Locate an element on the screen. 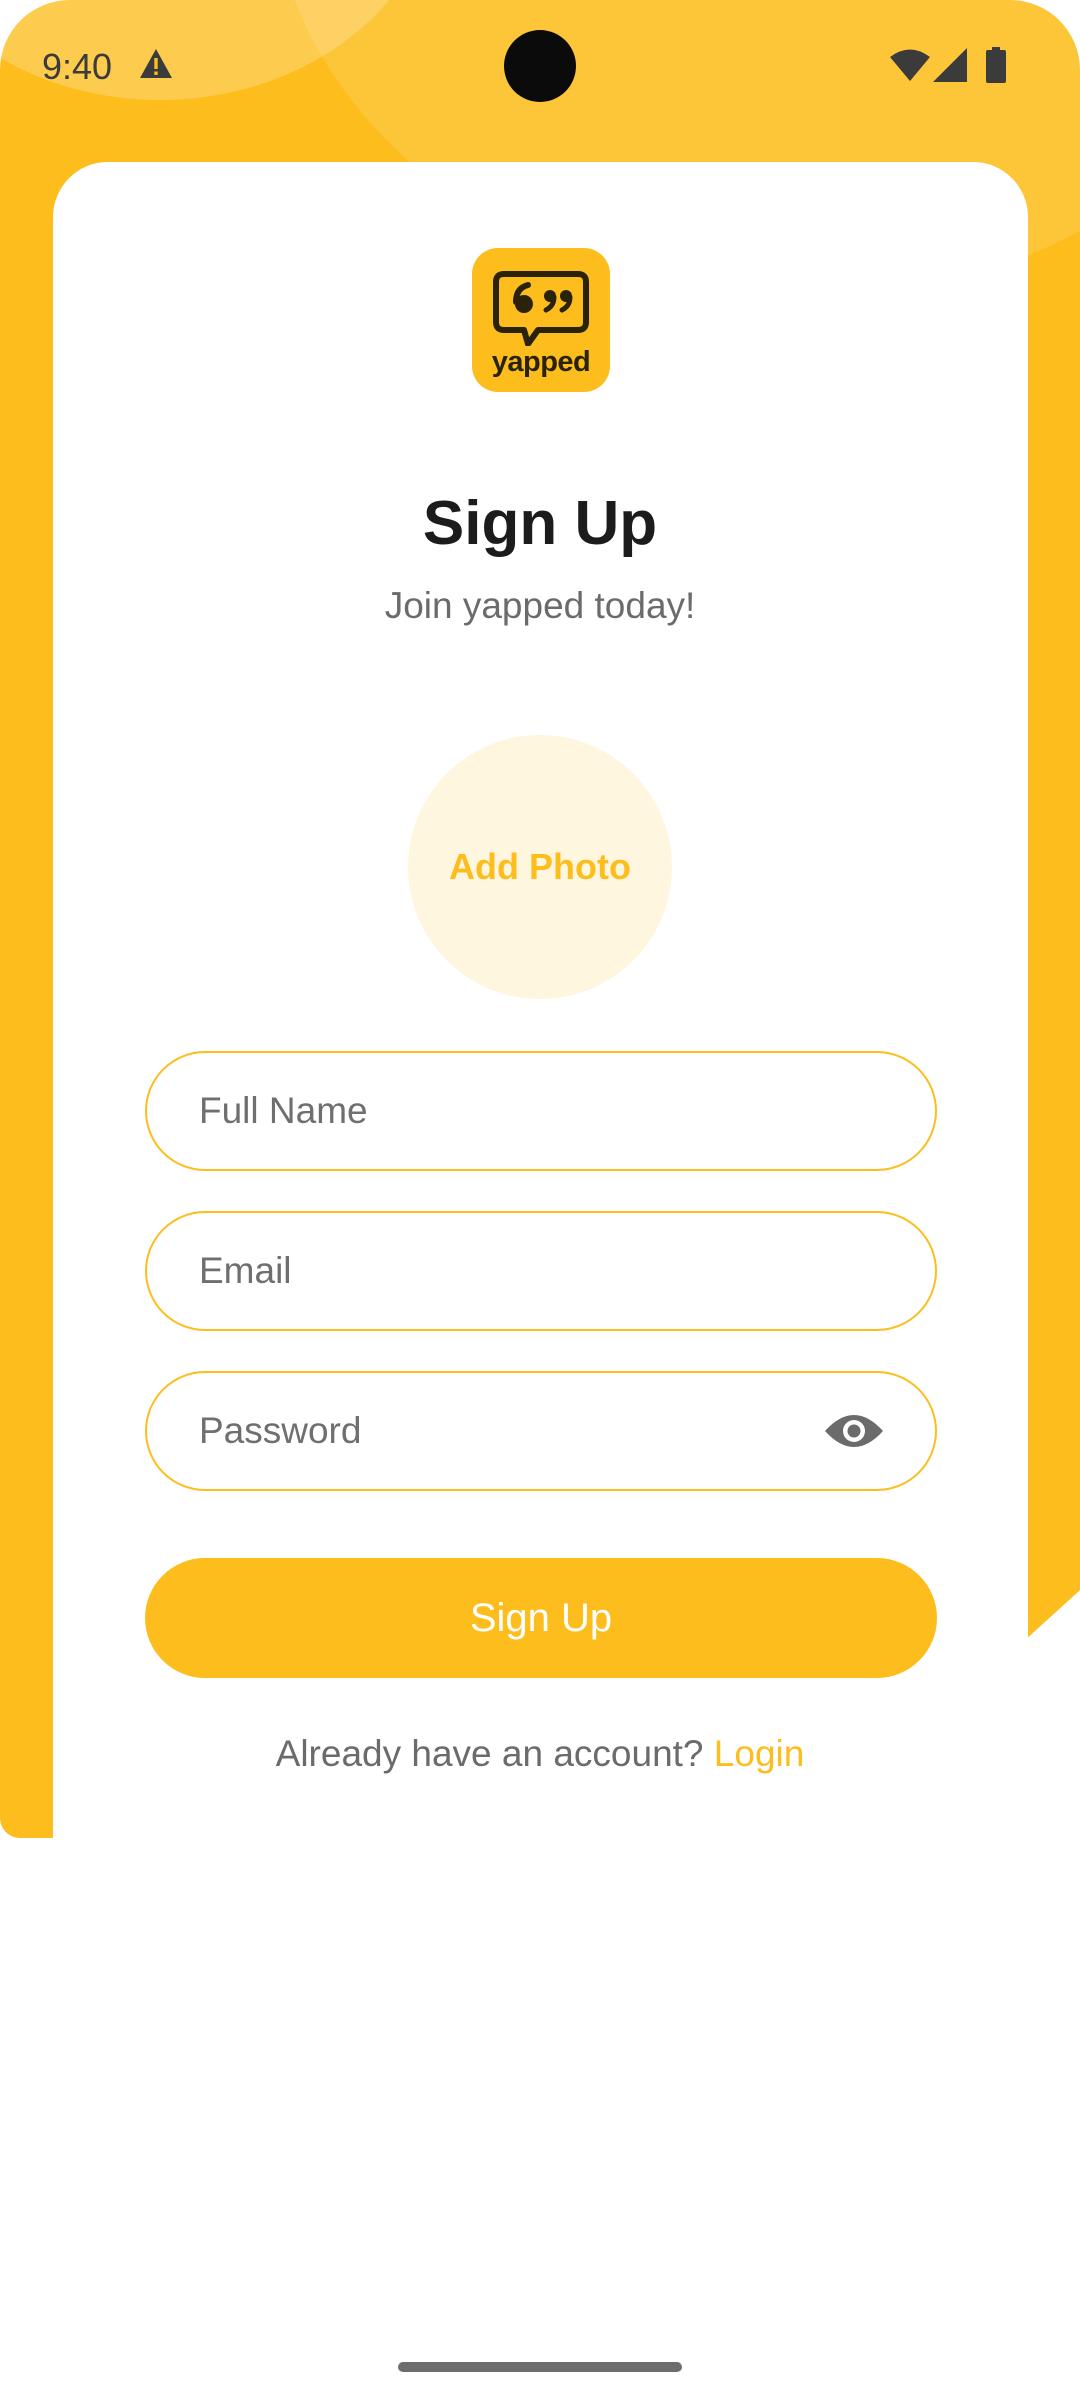  page-title: Sign Up is located at coordinates (540, 523).